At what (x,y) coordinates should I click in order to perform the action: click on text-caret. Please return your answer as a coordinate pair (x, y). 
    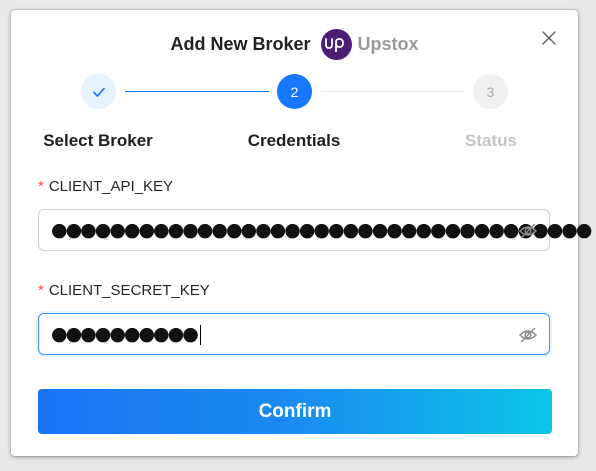
    Looking at the image, I should click on (200, 334).